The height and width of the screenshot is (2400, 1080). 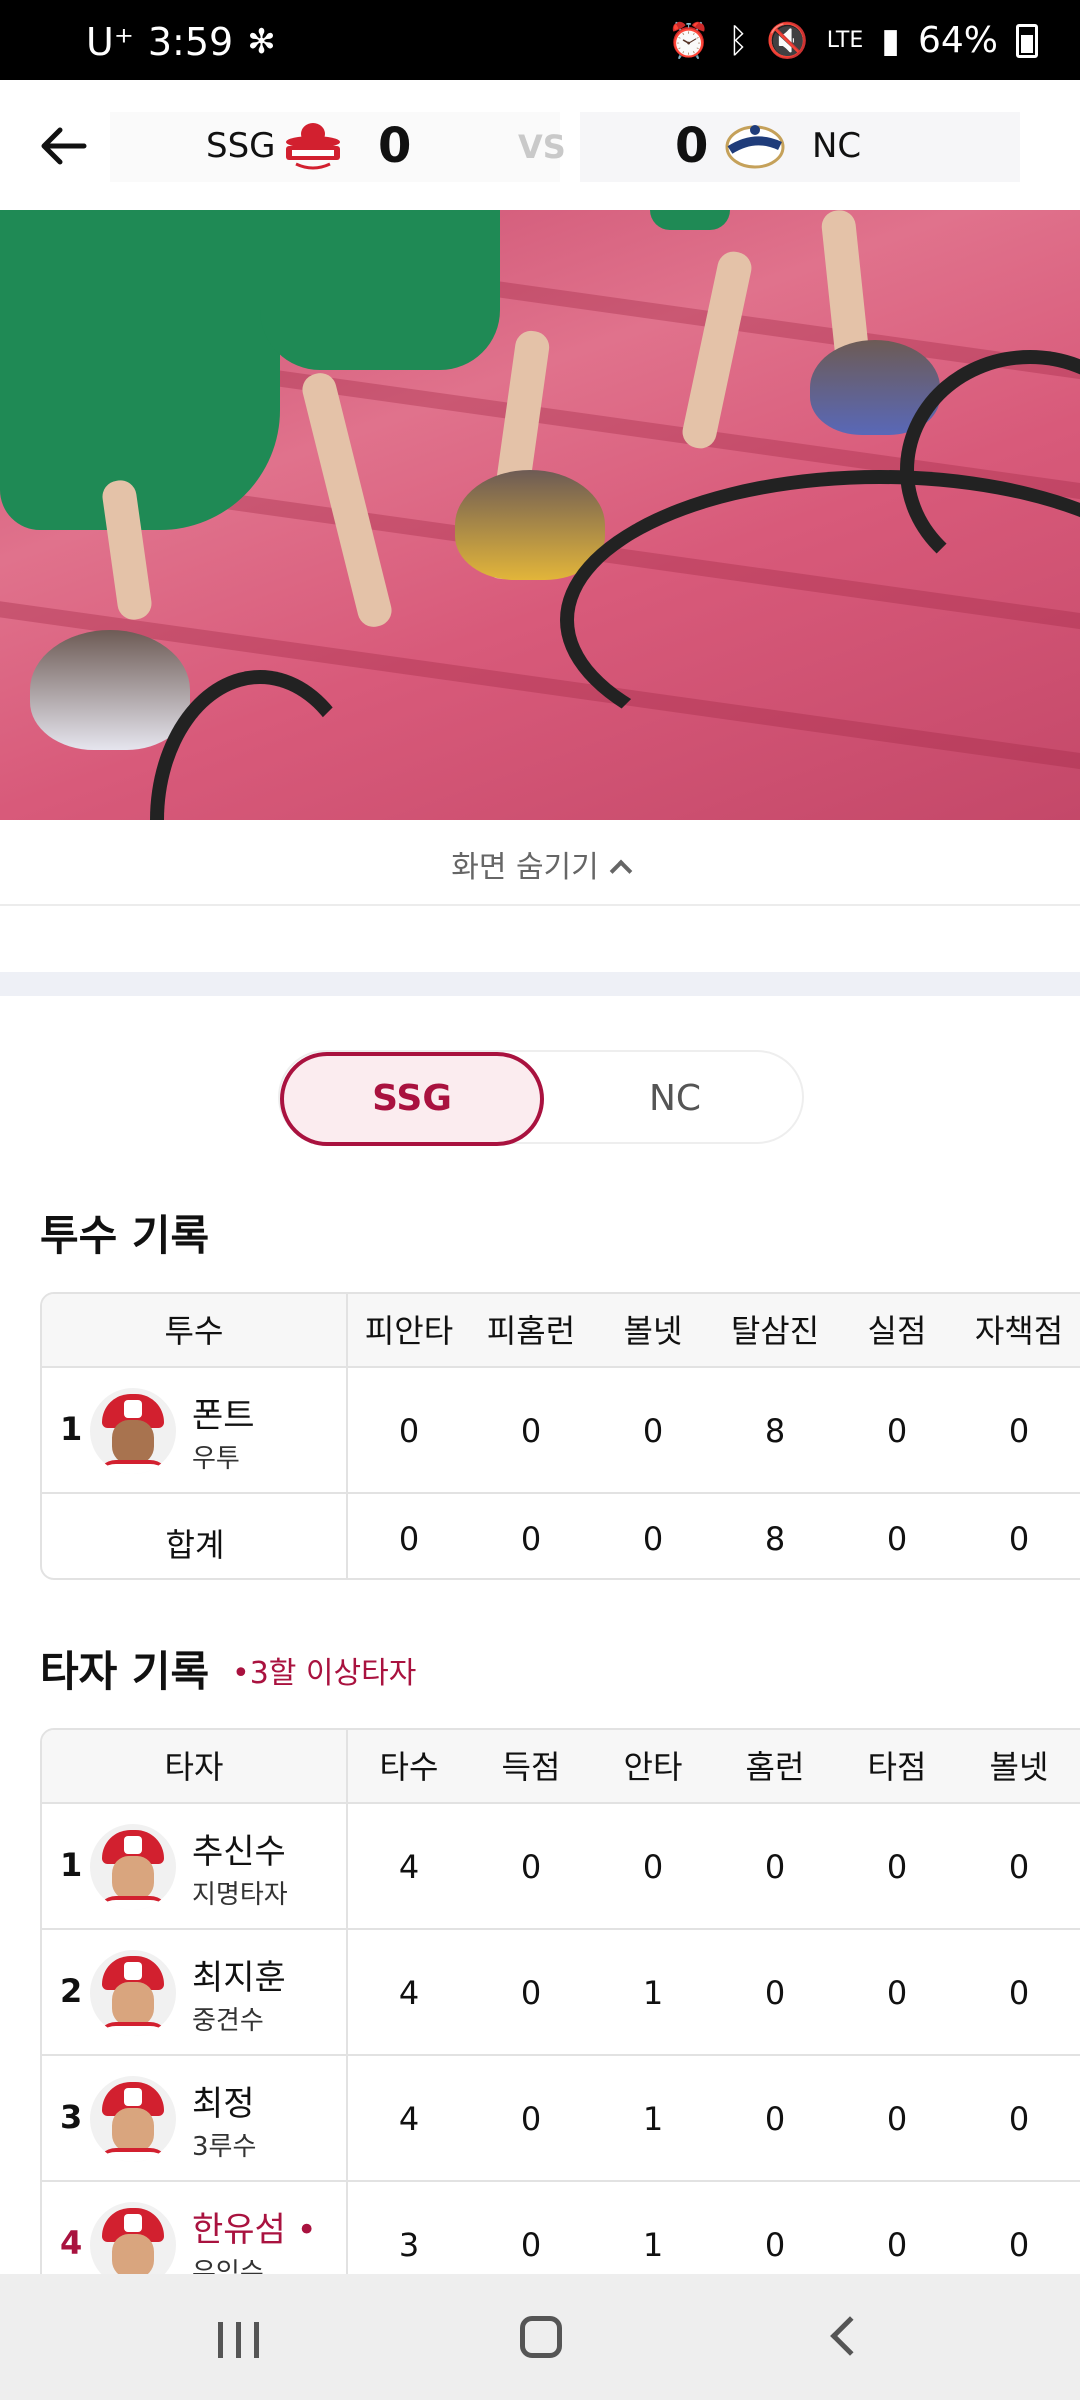 I want to click on player-position: 중견수, so click(x=228, y=2021).